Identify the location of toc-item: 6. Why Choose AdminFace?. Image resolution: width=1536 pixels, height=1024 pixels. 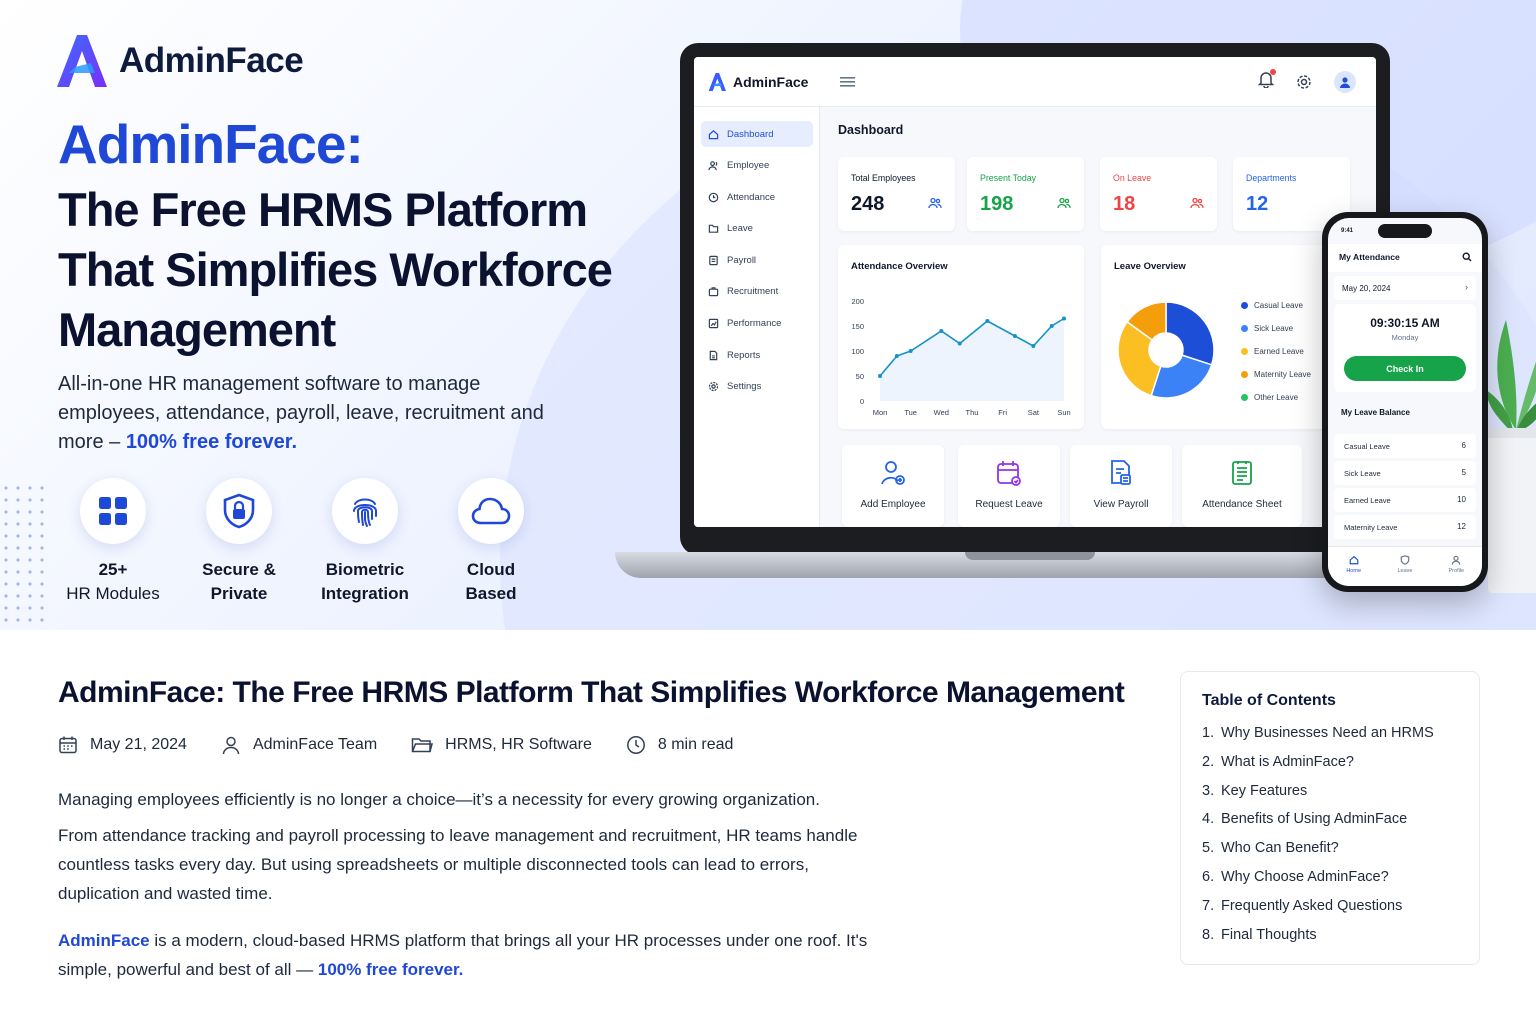
(1318, 883).